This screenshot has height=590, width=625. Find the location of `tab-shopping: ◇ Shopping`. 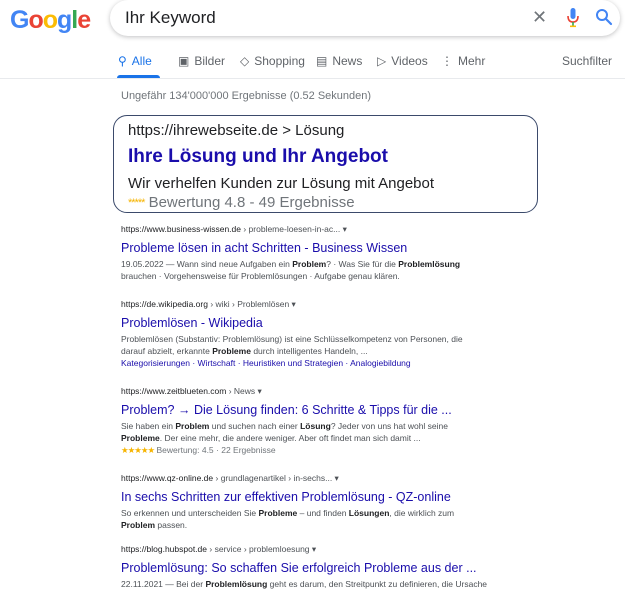

tab-shopping: ◇ Shopping is located at coordinates (272, 61).